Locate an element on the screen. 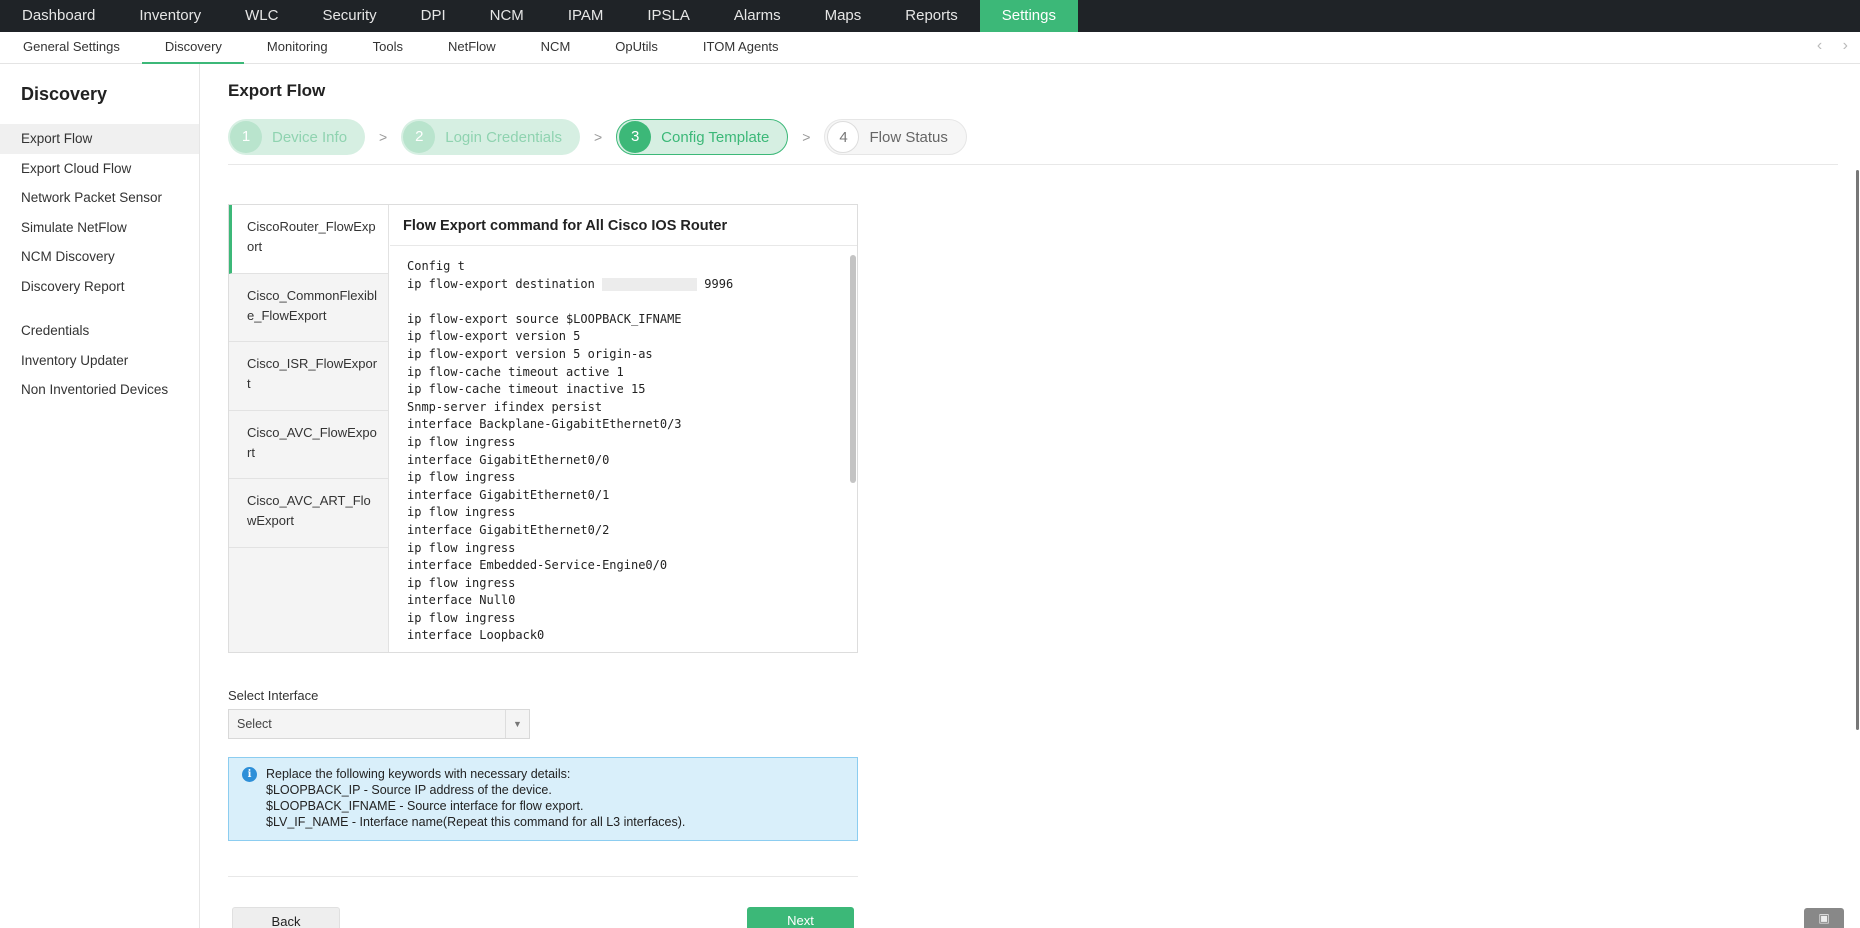 This screenshot has width=1860, height=928. code-line: ip flow-export version 5 is located at coordinates (494, 336).